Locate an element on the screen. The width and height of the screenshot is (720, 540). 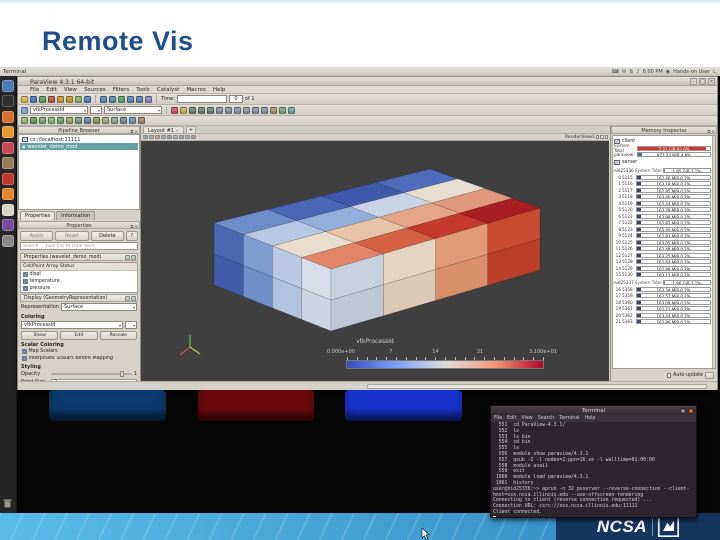
files-icon is located at coordinates (8, 163).